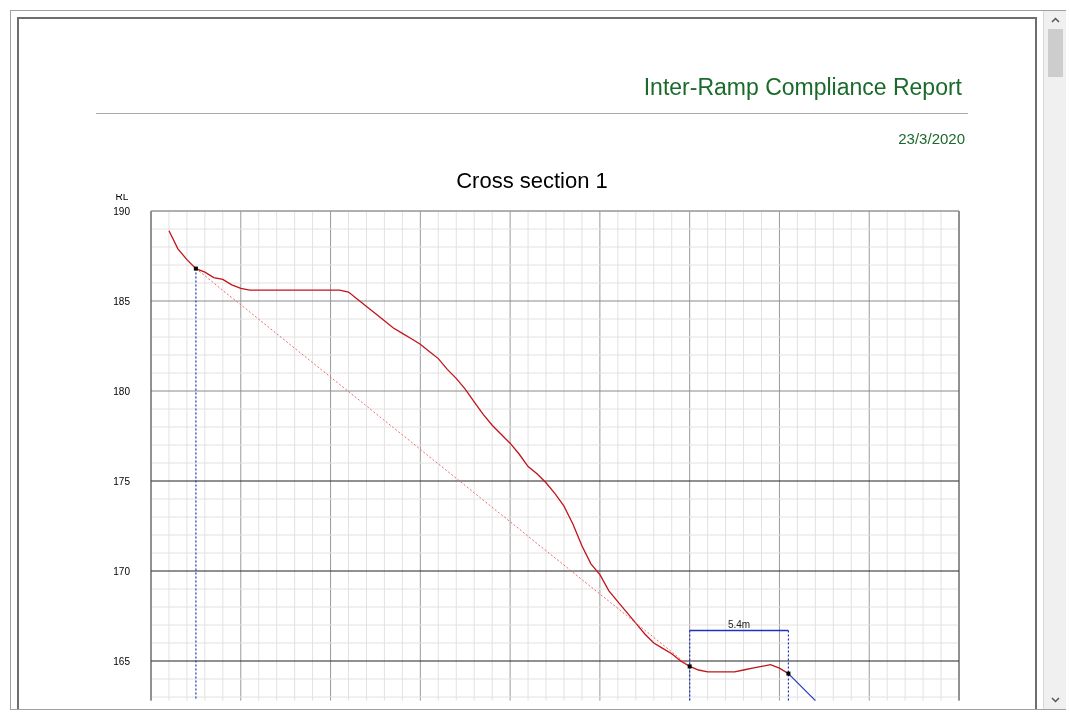  Describe the element at coordinates (532, 181) in the screenshot. I see `chart-title: Cross section 1` at that location.